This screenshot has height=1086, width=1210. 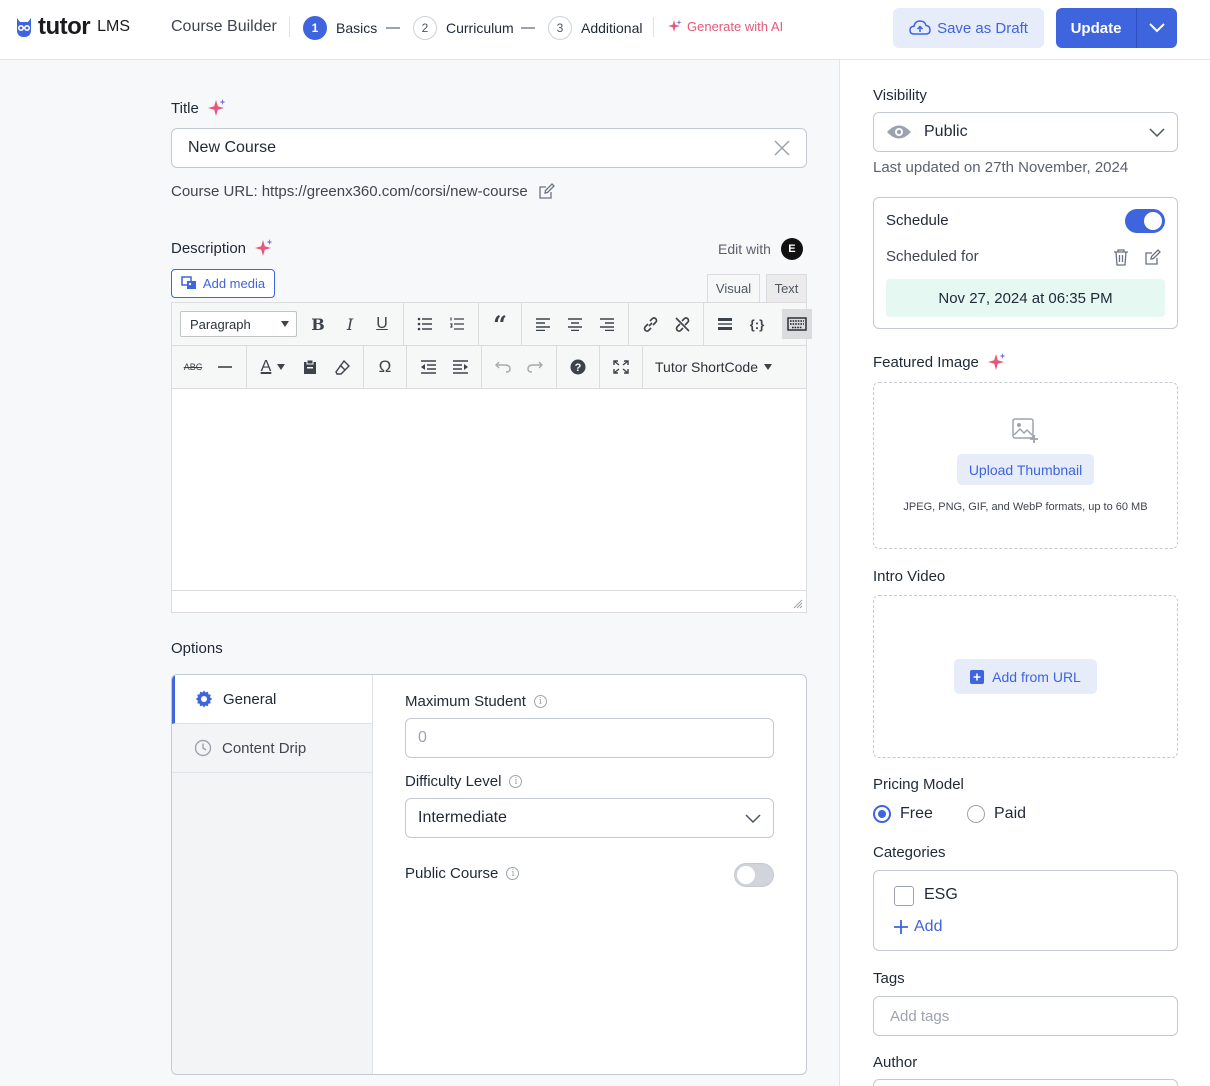 I want to click on help-question-icon: ?, so click(x=578, y=367).